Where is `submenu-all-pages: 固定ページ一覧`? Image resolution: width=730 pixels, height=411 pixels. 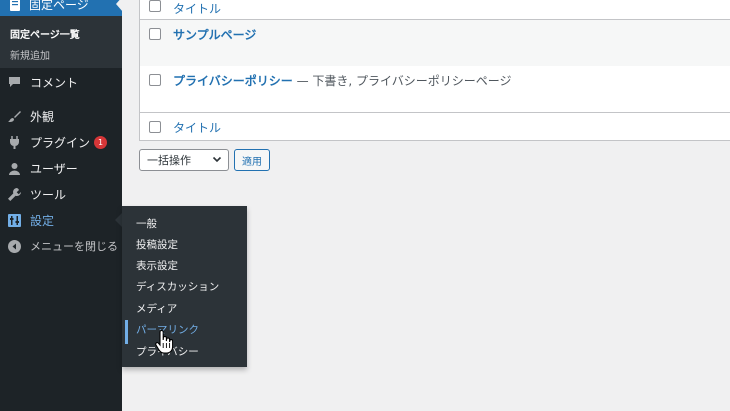
submenu-all-pages: 固定ページ一覧 is located at coordinates (45, 33).